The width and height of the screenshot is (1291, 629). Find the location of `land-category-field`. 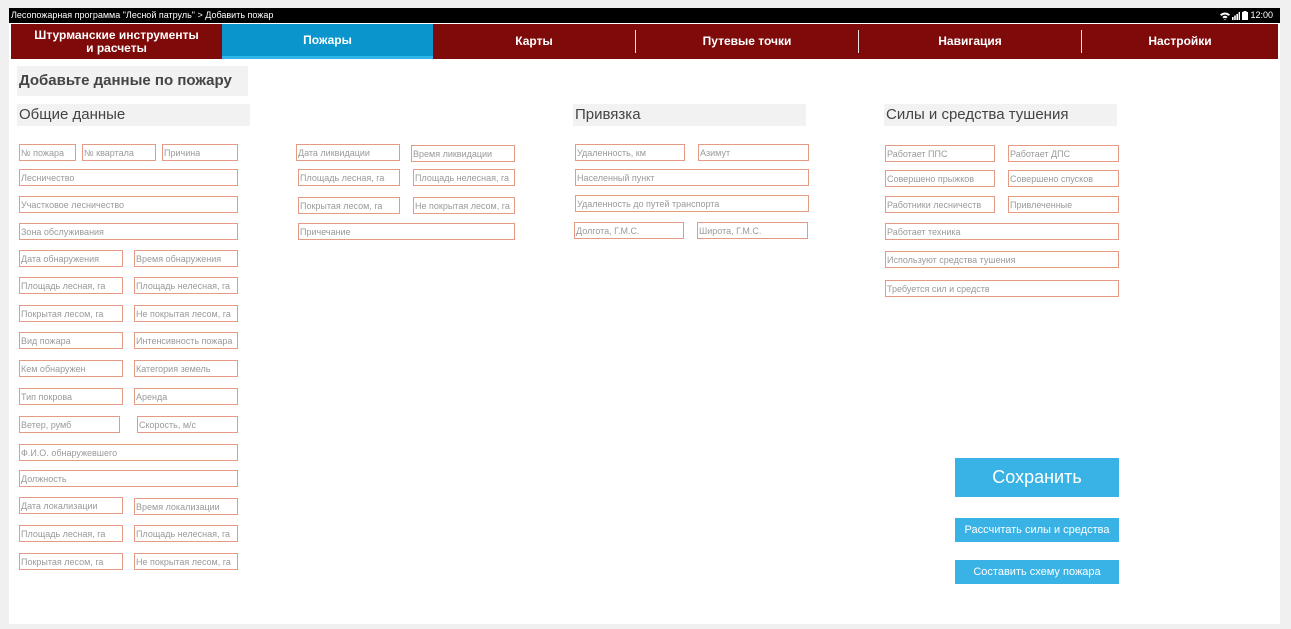

land-category-field is located at coordinates (186, 368).